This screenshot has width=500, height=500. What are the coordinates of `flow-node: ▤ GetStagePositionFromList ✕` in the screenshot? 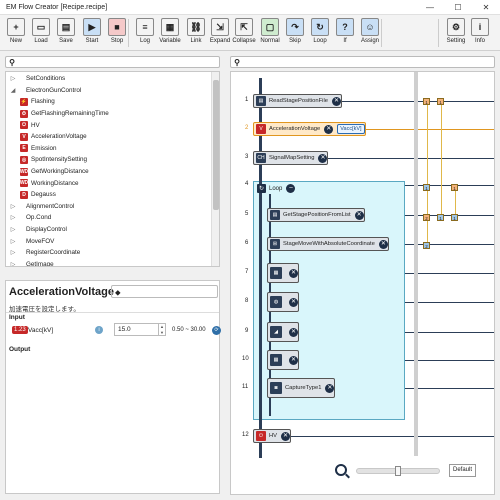 It's located at (316, 215).